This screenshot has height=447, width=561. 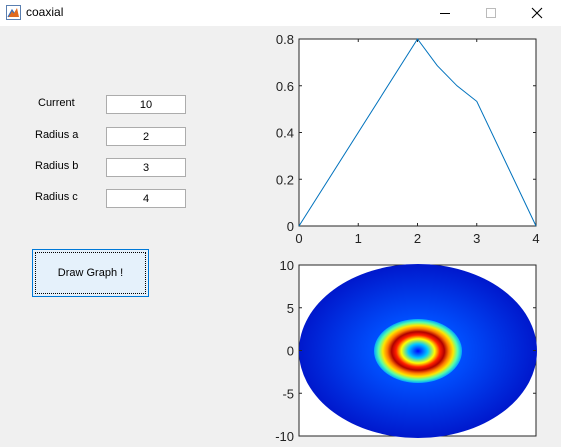 What do you see at coordinates (288, 393) in the screenshot?
I see `y-tick-label: -5` at bounding box center [288, 393].